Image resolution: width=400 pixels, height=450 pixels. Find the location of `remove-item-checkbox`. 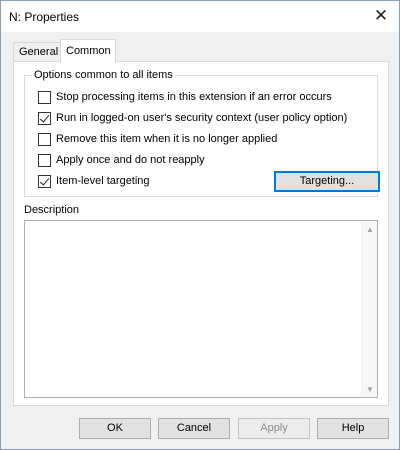

remove-item-checkbox is located at coordinates (44, 139).